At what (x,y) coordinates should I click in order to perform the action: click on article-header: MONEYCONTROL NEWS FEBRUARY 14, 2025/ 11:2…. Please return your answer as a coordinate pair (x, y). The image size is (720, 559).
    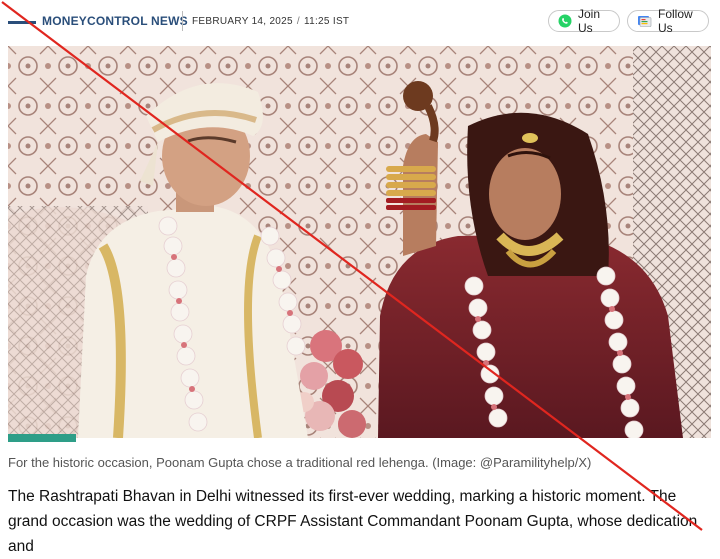
    Looking at the image, I should click on (360, 22).